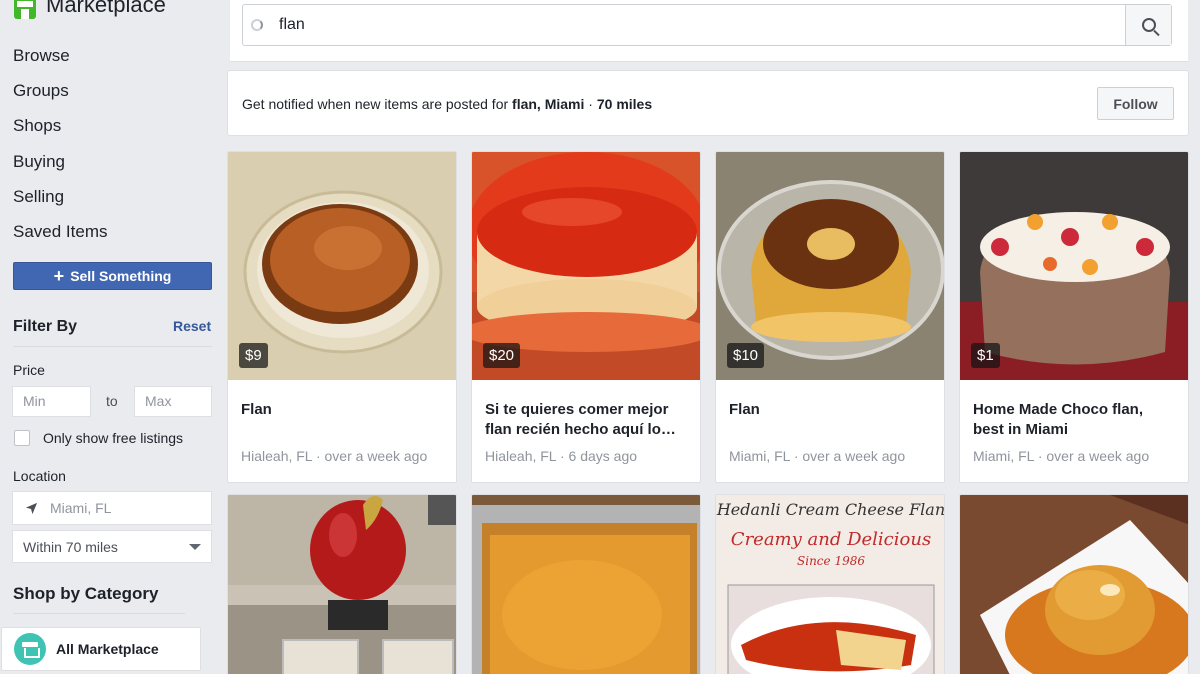 This screenshot has height=674, width=1200. Describe the element at coordinates (25, 9) in the screenshot. I see `marketplace-icon` at that location.